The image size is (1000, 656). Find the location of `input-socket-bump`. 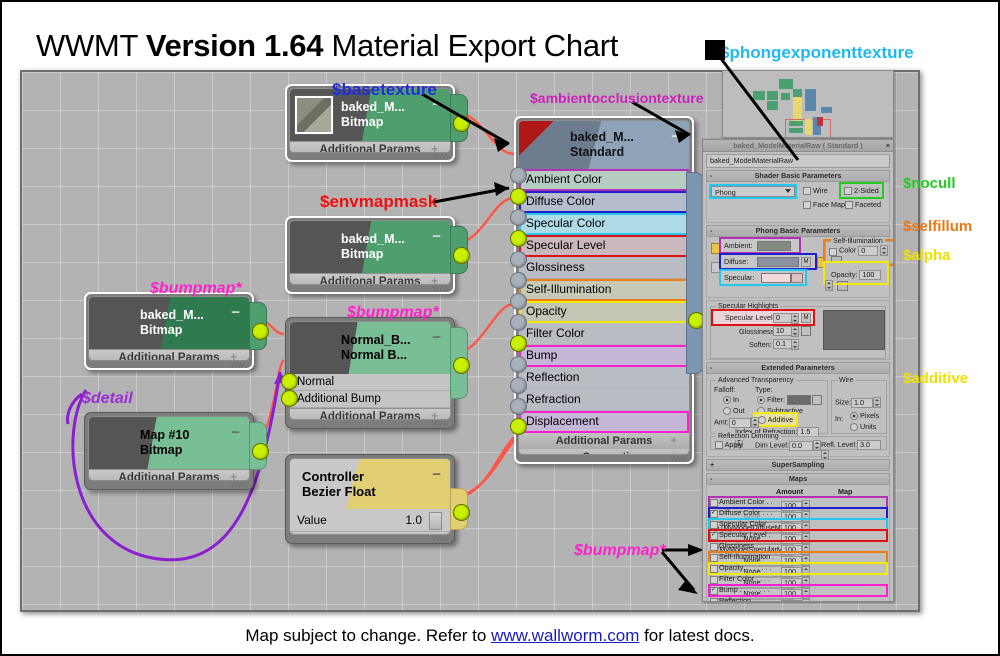

input-socket-bump is located at coordinates (518, 343).